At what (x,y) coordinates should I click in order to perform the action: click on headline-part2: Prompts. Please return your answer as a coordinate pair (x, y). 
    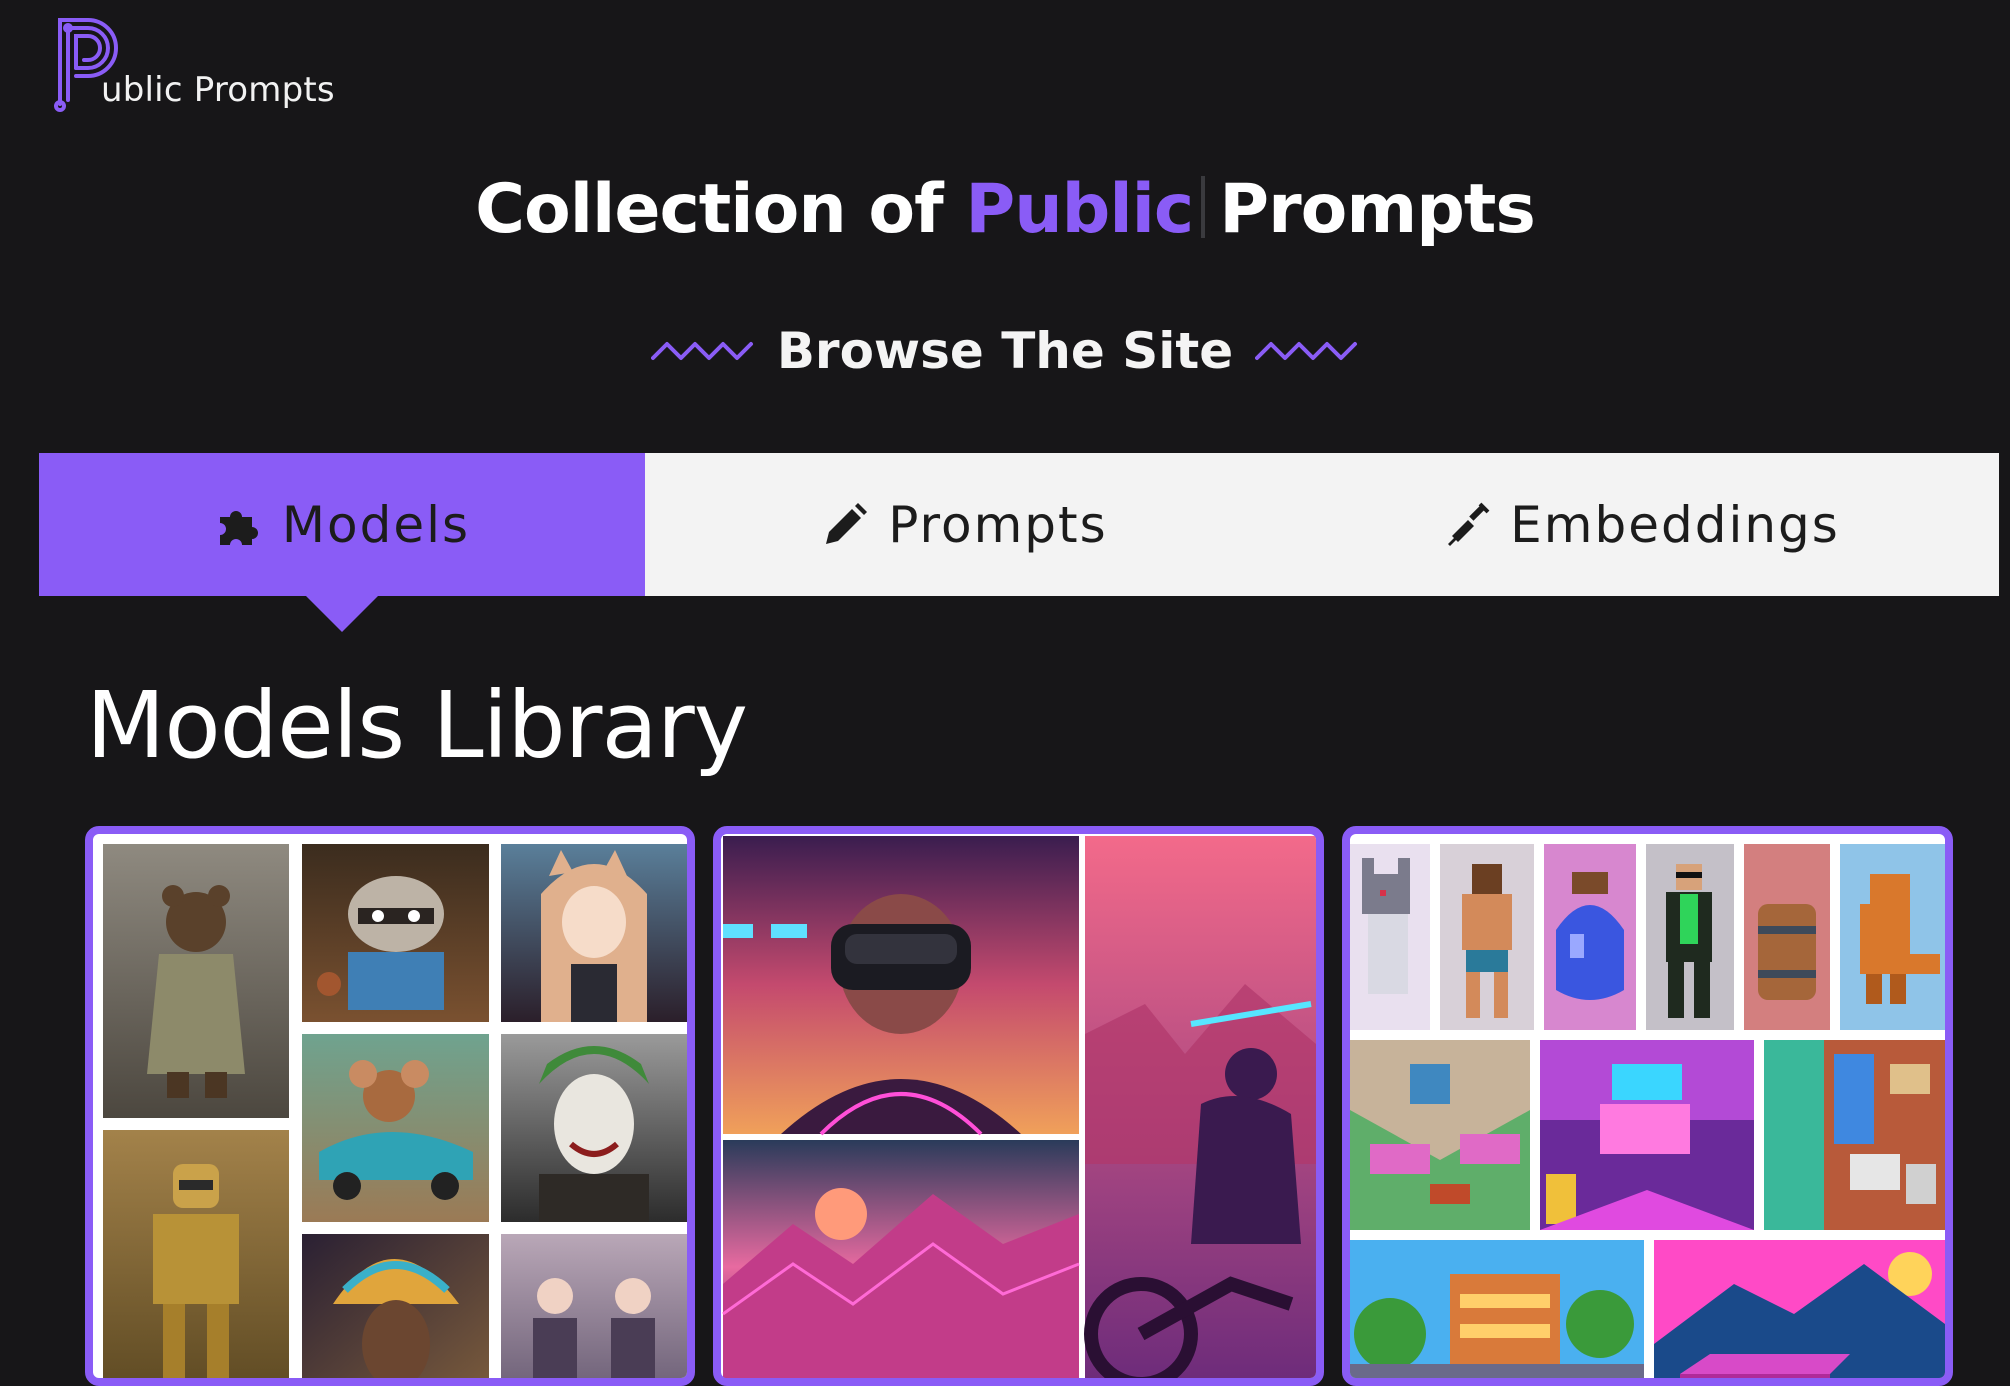
    Looking at the image, I should click on (1377, 209).